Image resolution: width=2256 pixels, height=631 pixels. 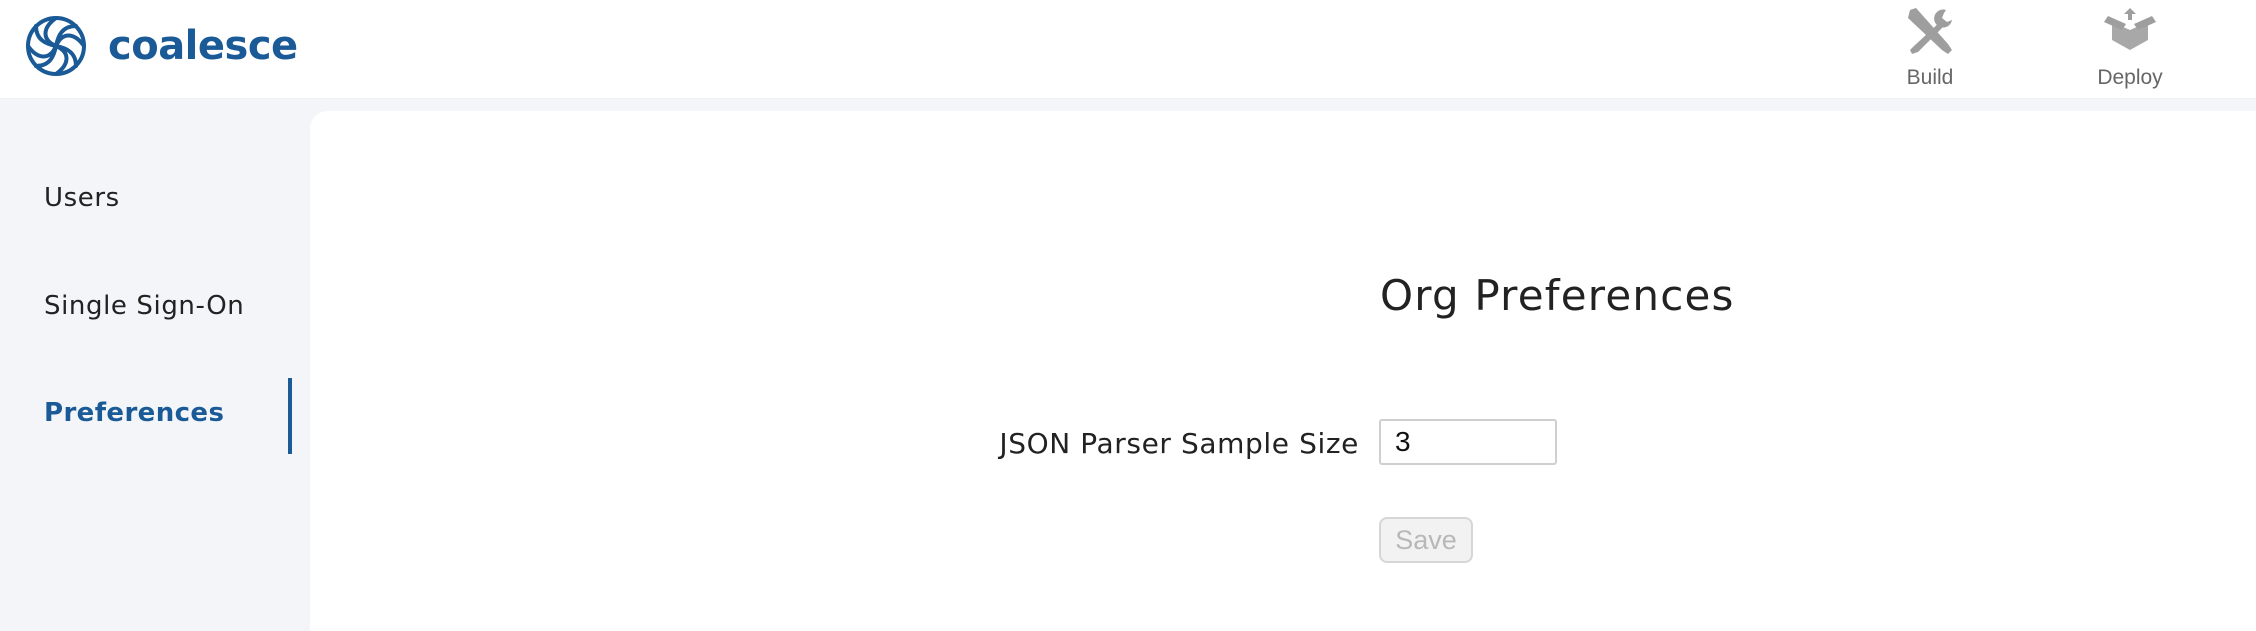 What do you see at coordinates (56, 46) in the screenshot?
I see `coalesce-swirl-icon` at bounding box center [56, 46].